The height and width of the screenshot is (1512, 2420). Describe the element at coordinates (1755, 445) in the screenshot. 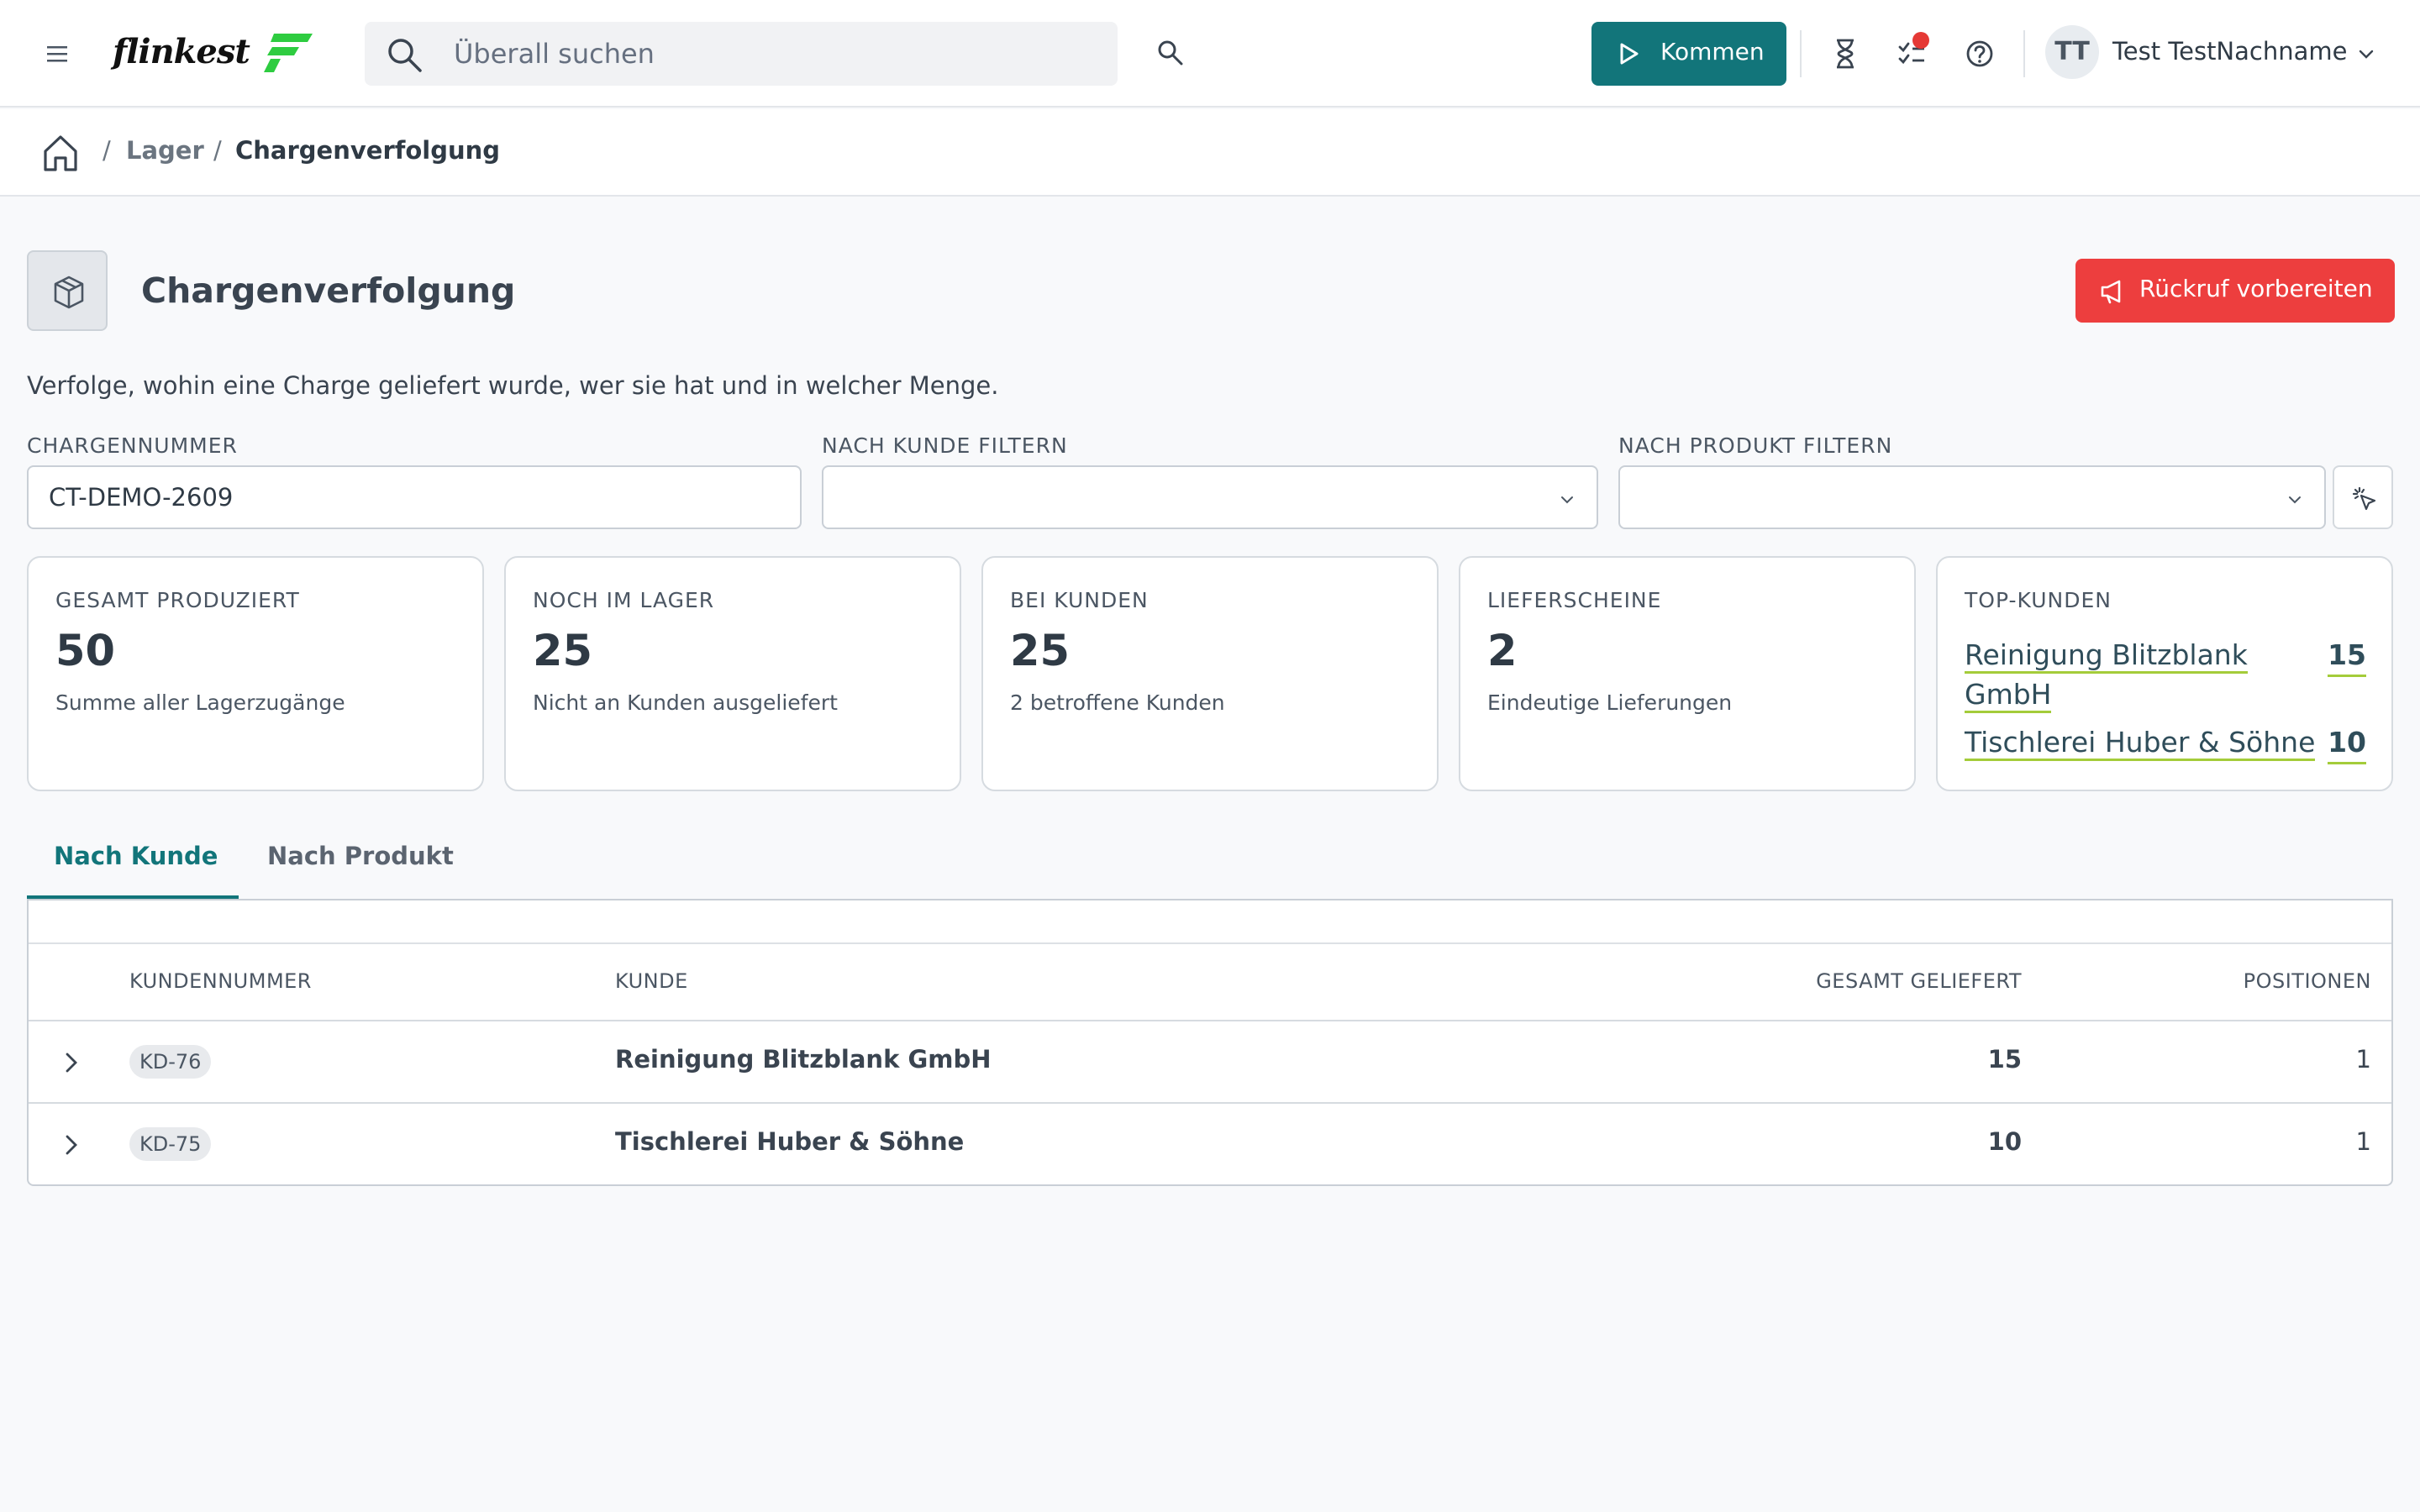

I see `product-filter-label: NACH PRODUKT FILTERN` at that location.